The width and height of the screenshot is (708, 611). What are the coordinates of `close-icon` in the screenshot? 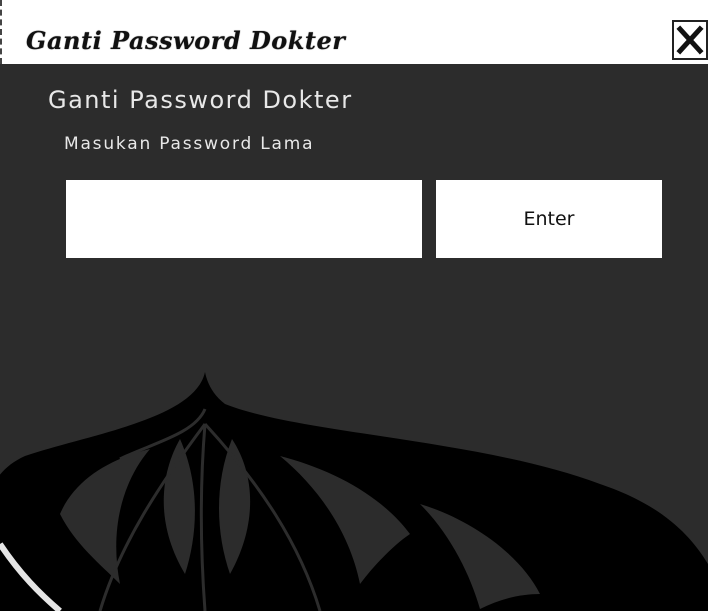 It's located at (690, 40).